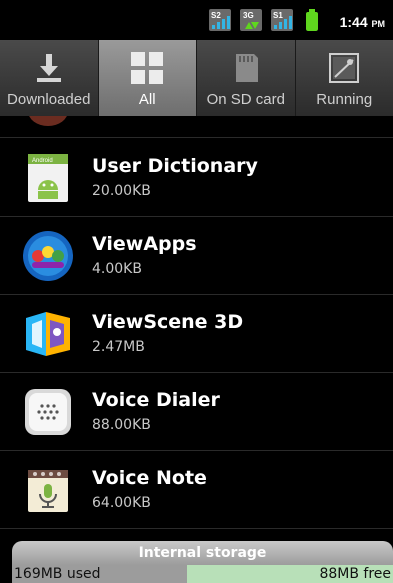 The height and width of the screenshot is (583, 393). What do you see at coordinates (196, 178) in the screenshot?
I see `list-item-user-dictionary: Android User Dictionary 20.00KB` at bounding box center [196, 178].